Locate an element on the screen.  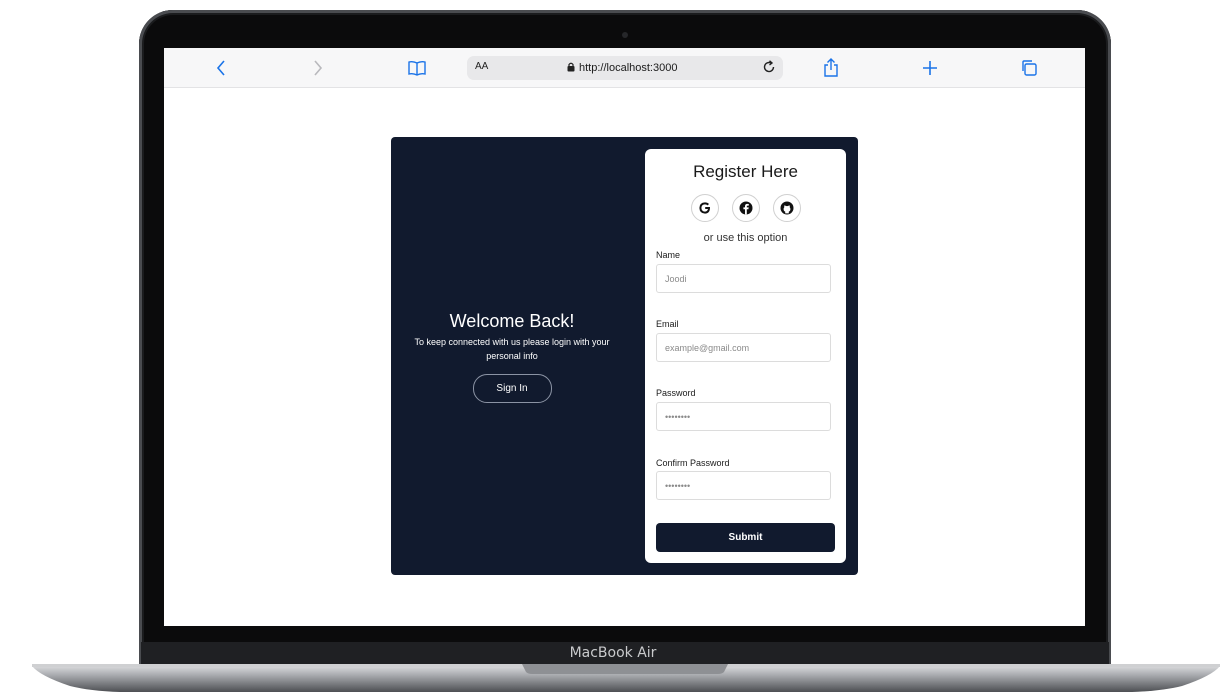
sign-in-button: Sign In is located at coordinates (512, 388).